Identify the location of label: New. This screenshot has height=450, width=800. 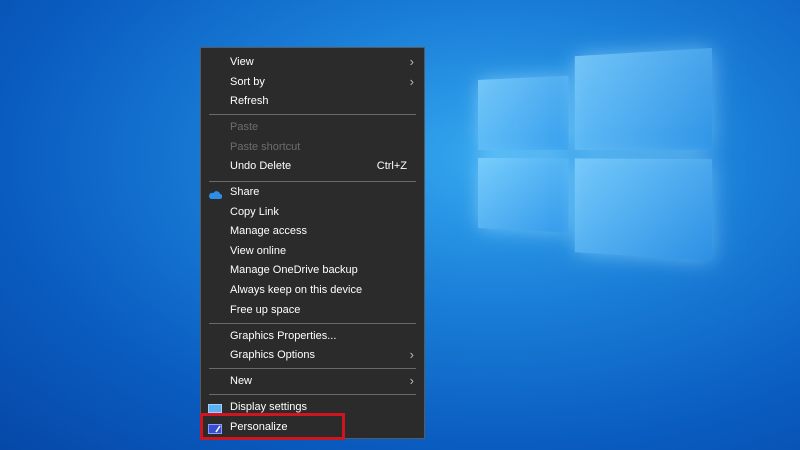
(241, 381).